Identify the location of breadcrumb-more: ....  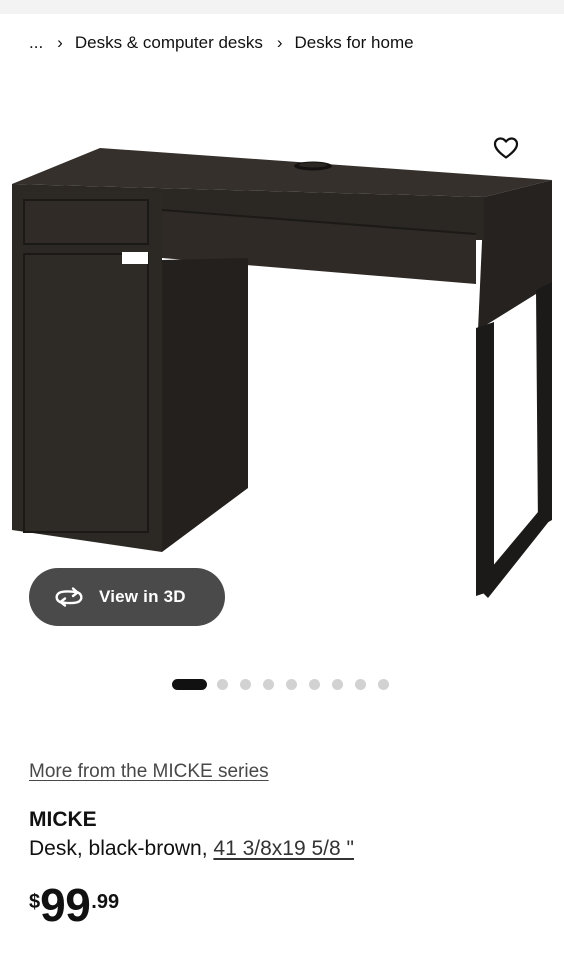
(36, 43).